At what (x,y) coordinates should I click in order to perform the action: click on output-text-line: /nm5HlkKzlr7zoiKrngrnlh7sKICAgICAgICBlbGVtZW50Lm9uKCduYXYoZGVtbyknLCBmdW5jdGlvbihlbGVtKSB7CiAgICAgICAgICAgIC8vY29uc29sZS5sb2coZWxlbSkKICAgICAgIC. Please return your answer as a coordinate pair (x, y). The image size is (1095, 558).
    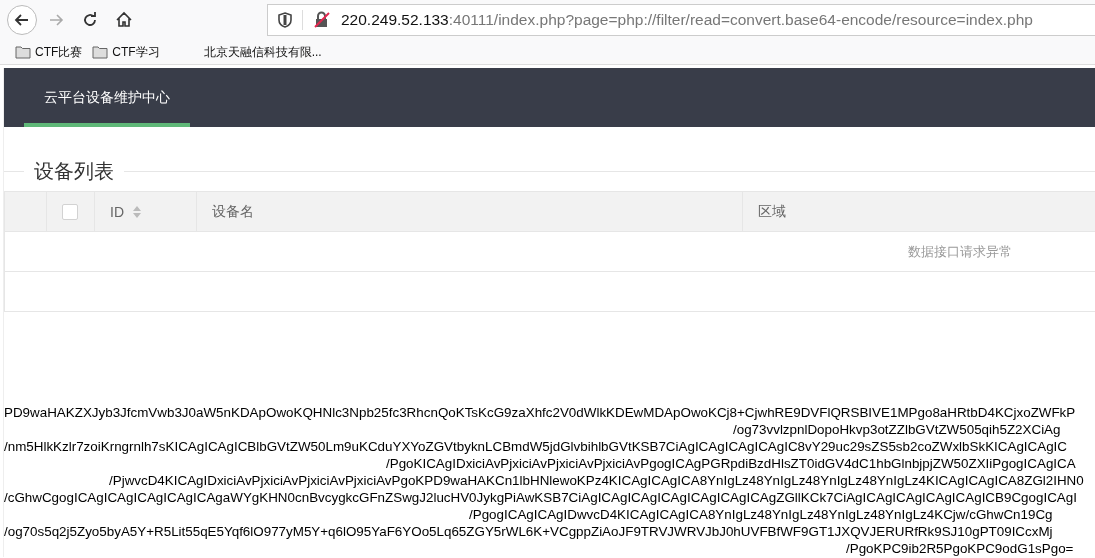
    Looking at the image, I should click on (535, 446).